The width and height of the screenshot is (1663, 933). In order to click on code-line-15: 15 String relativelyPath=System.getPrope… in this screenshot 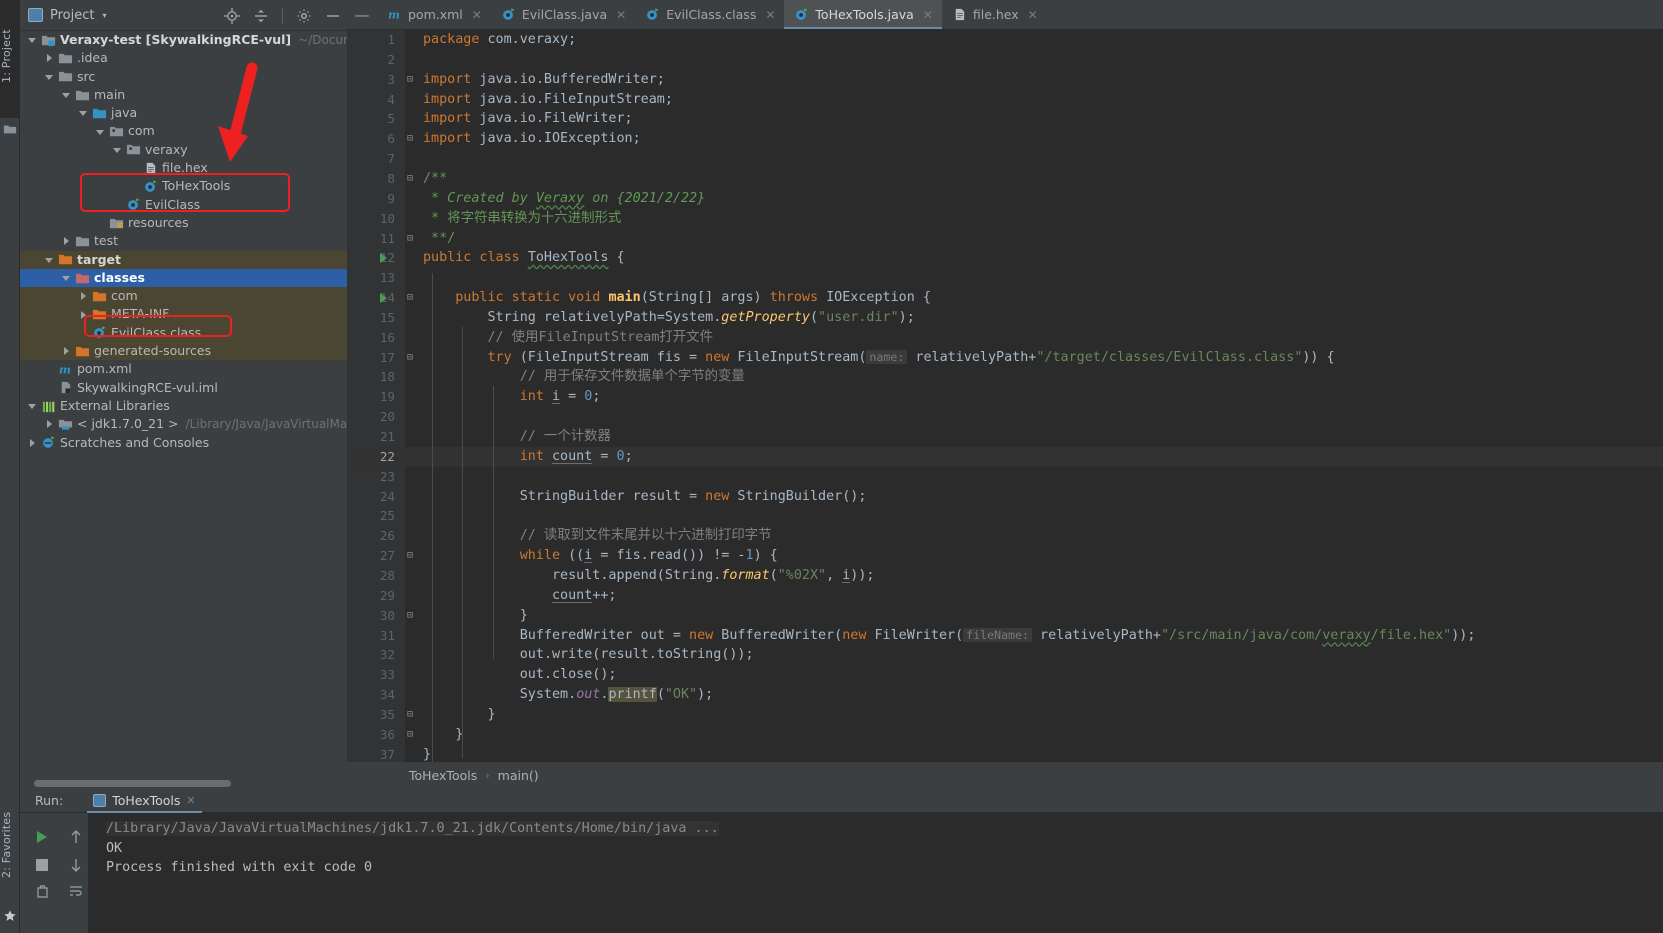, I will do `click(1005, 318)`.